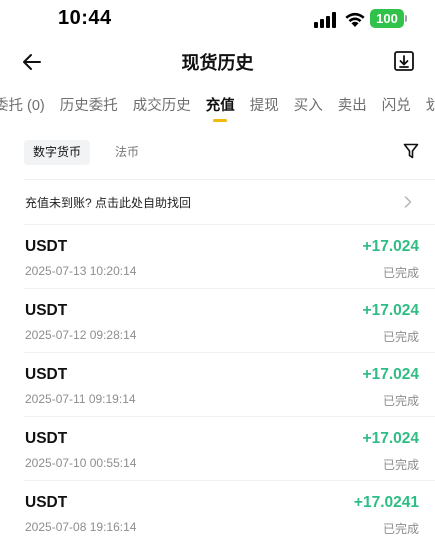 This screenshot has height=543, width=435. What do you see at coordinates (217, 20) in the screenshot?
I see `status-bar: 10:44 100` at bounding box center [217, 20].